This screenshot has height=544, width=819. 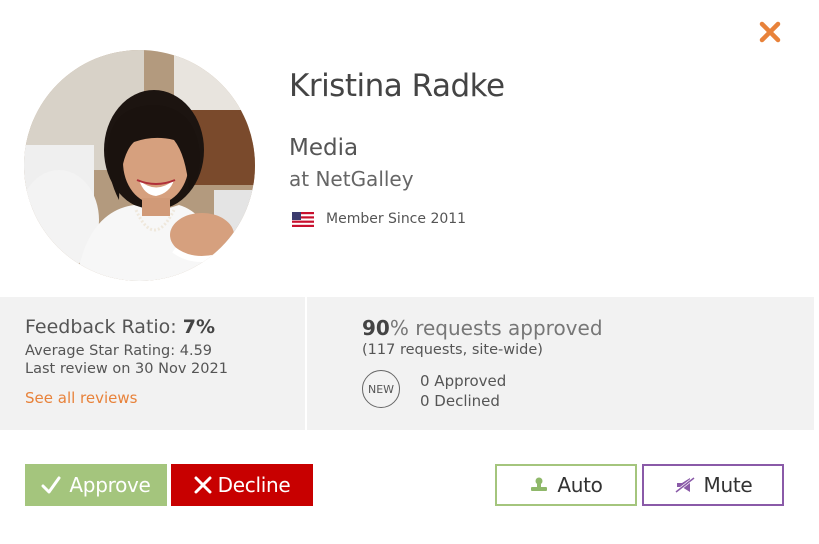 What do you see at coordinates (728, 485) in the screenshot?
I see `mute-label: Mute` at bounding box center [728, 485].